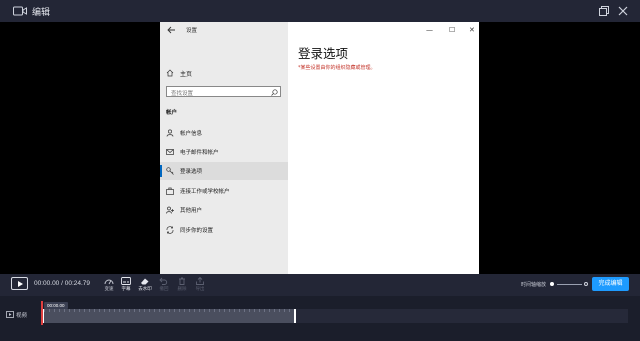 Image resolution: width=640 pixels, height=341 pixels. Describe the element at coordinates (10, 314) in the screenshot. I see `video-track-icon` at that location.